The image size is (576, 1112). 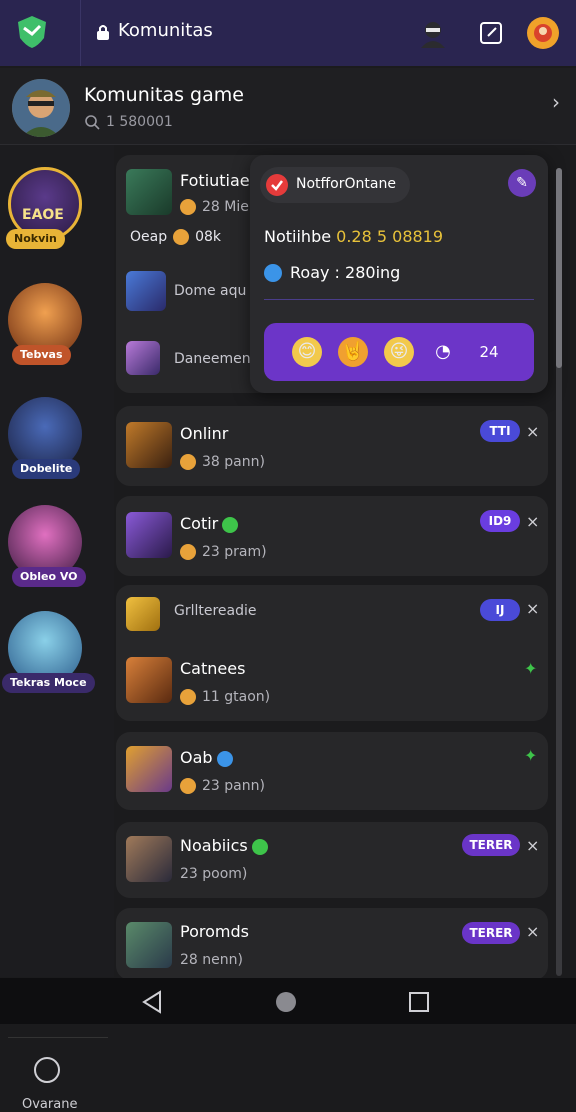 I want to click on rock-emoji-button: 🤘, so click(x=353, y=352).